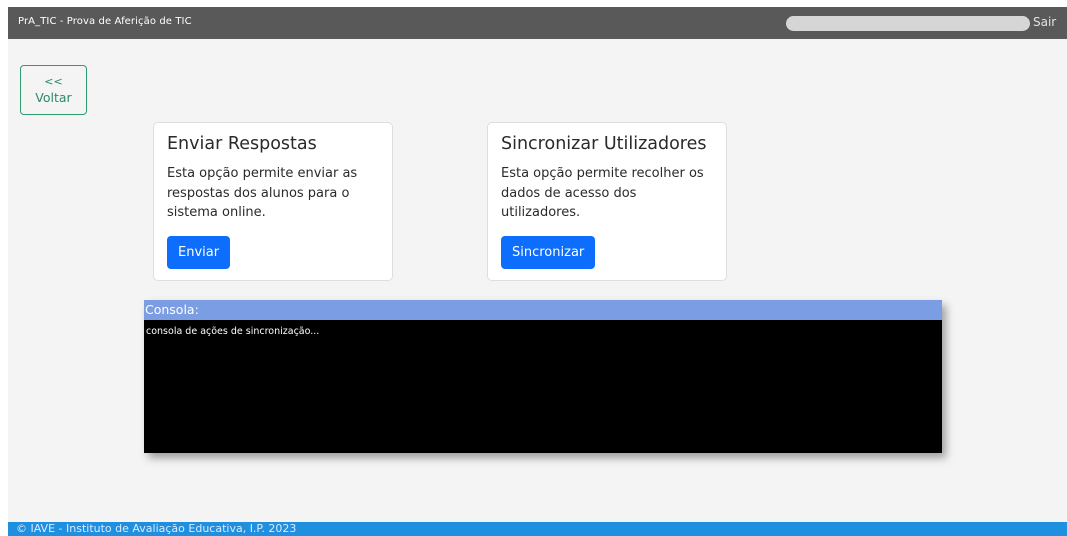  I want to click on send-answers-title: Enviar Respostas, so click(242, 144).